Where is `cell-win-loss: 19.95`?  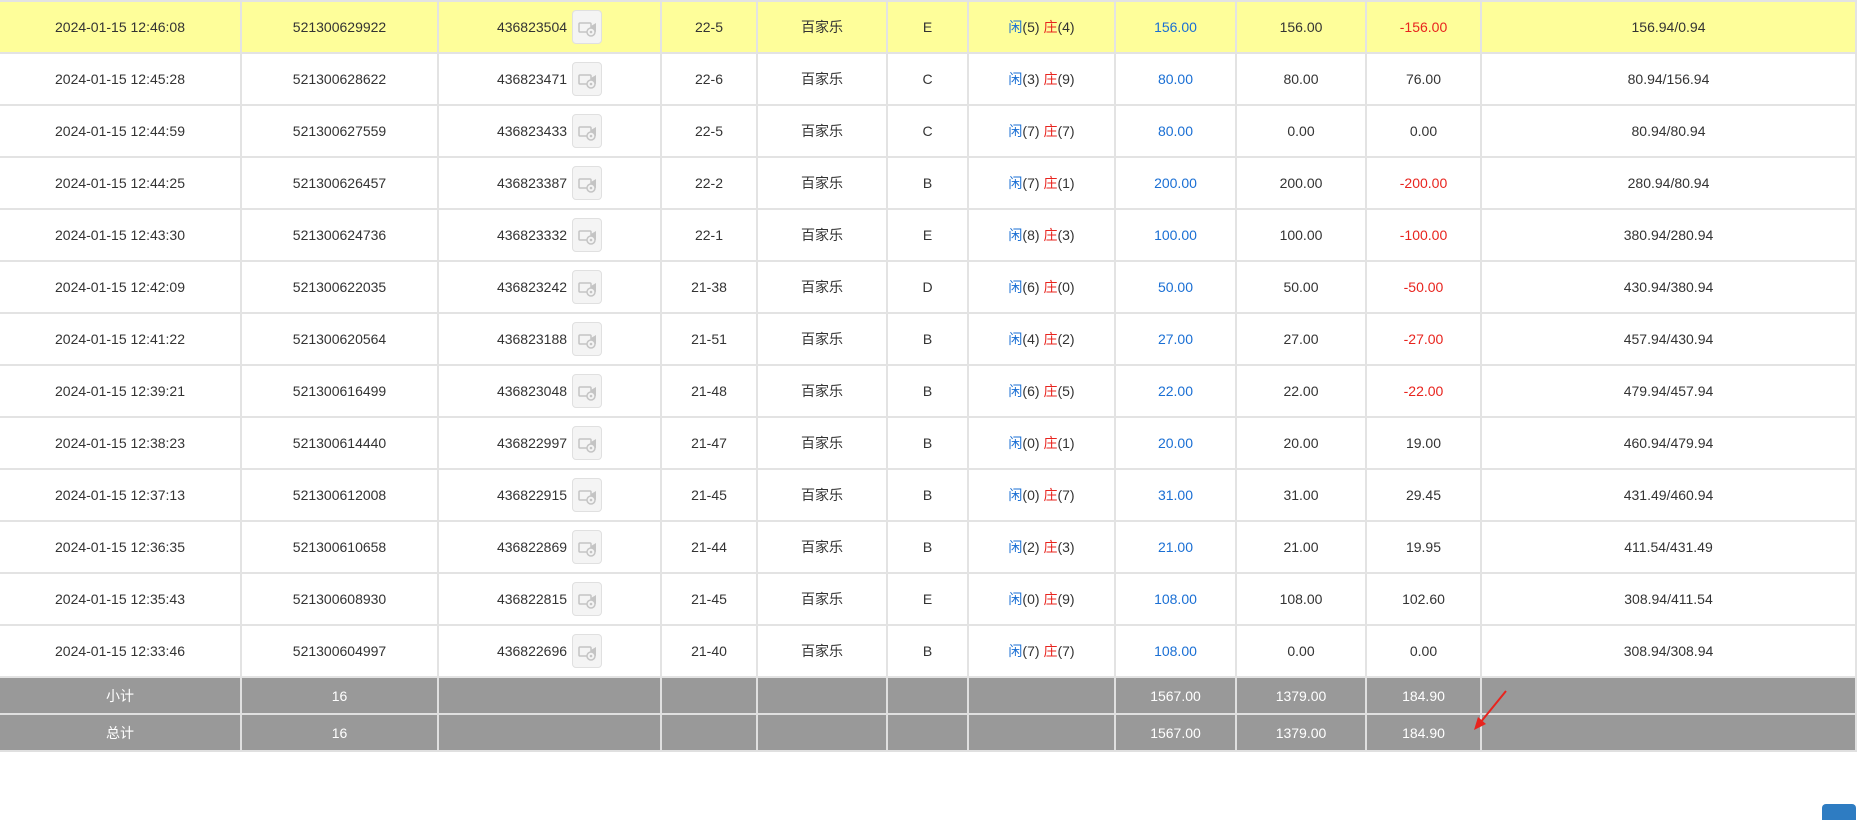 cell-win-loss: 19.95 is located at coordinates (1423, 547).